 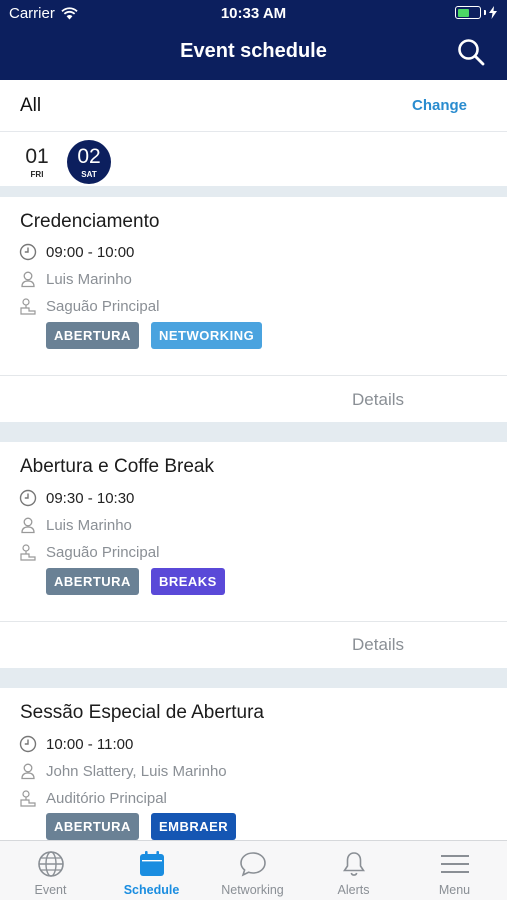 I want to click on session-time: 09:00 - 10:00, so click(x=90, y=252).